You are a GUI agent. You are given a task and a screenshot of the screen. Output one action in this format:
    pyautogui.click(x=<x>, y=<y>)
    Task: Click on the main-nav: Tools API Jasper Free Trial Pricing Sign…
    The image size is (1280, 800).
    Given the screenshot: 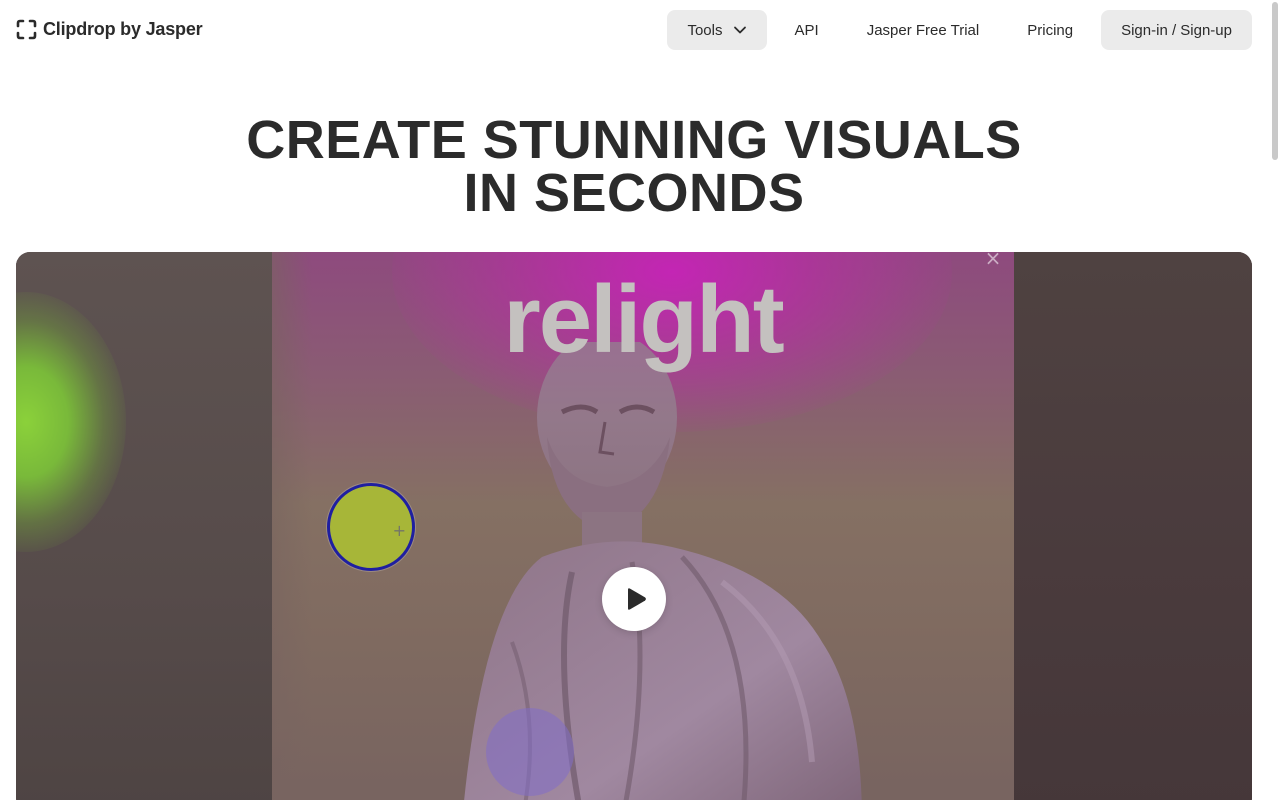 What is the action you would take?
    pyautogui.click(x=959, y=30)
    